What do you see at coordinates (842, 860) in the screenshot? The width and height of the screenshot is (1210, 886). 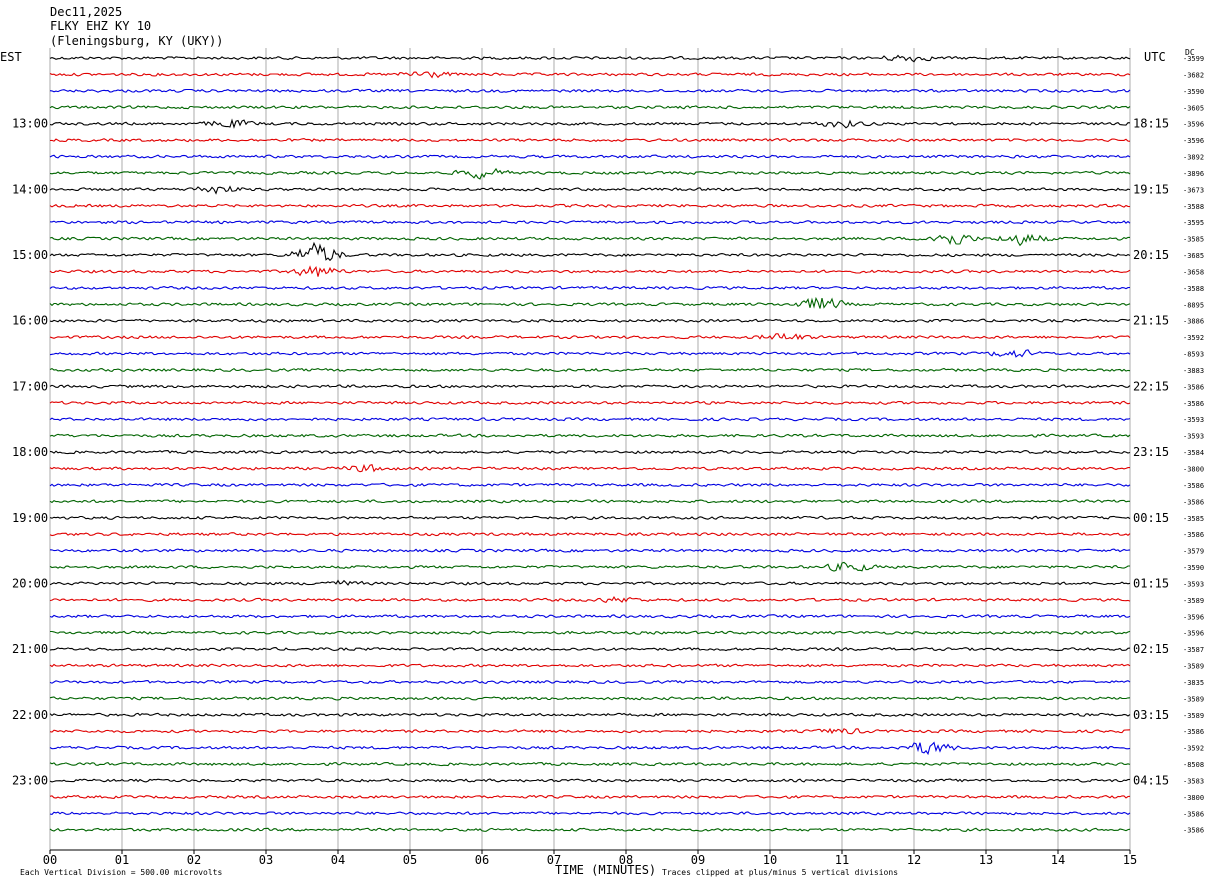 I see `x-tick-label: 11` at bounding box center [842, 860].